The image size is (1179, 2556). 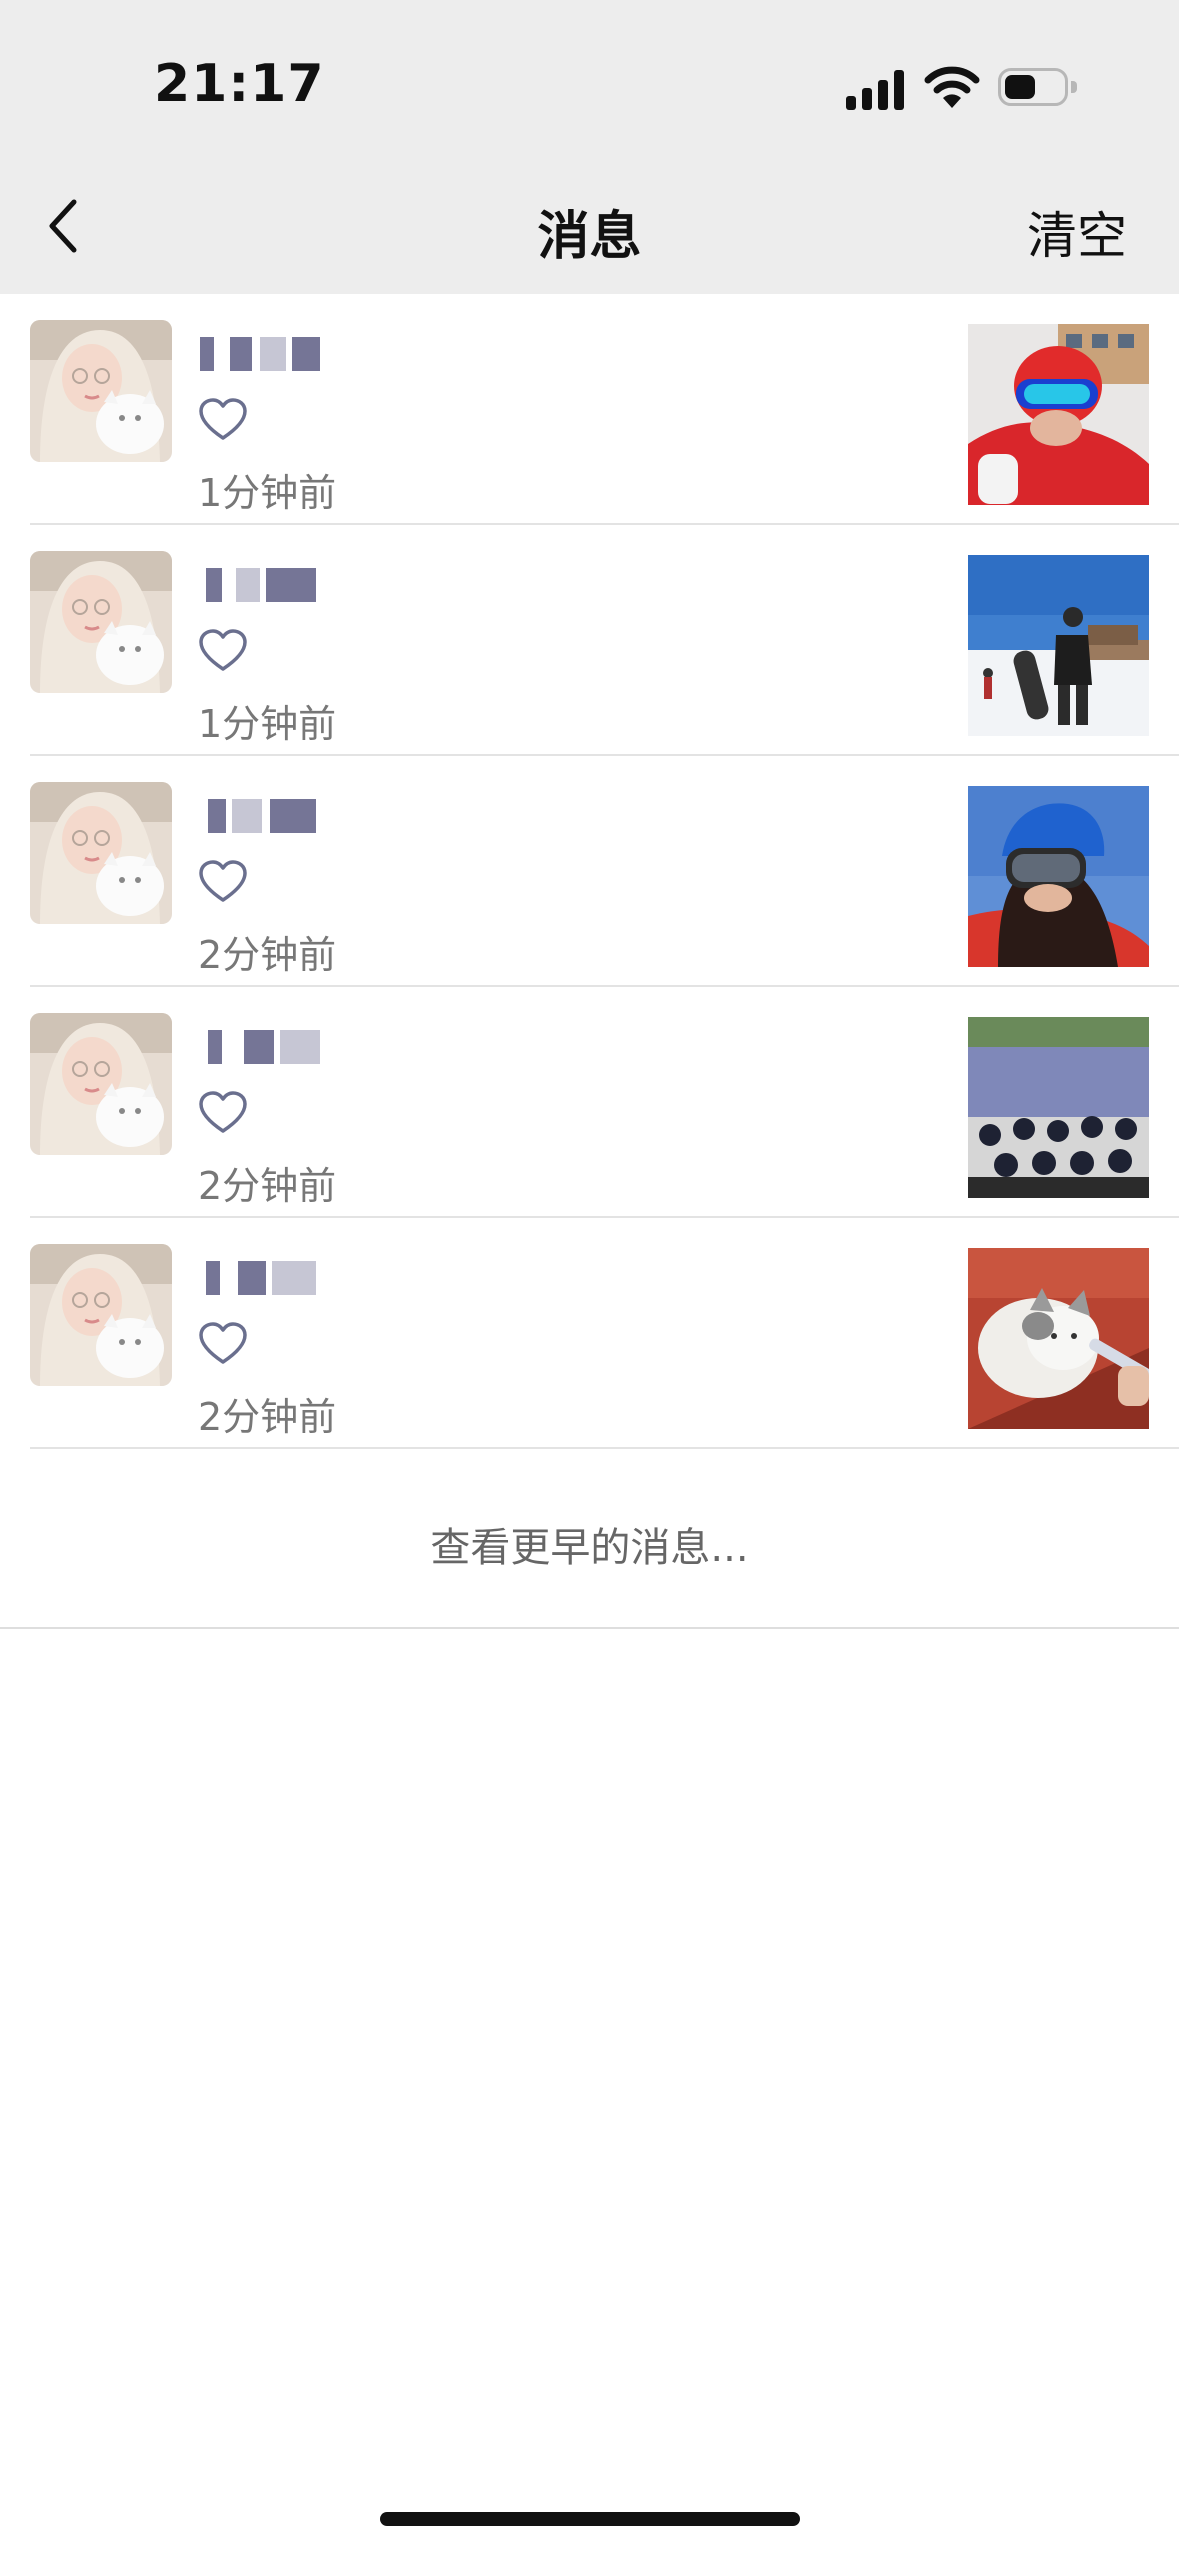 I want to click on home-indicator, so click(x=590, y=2519).